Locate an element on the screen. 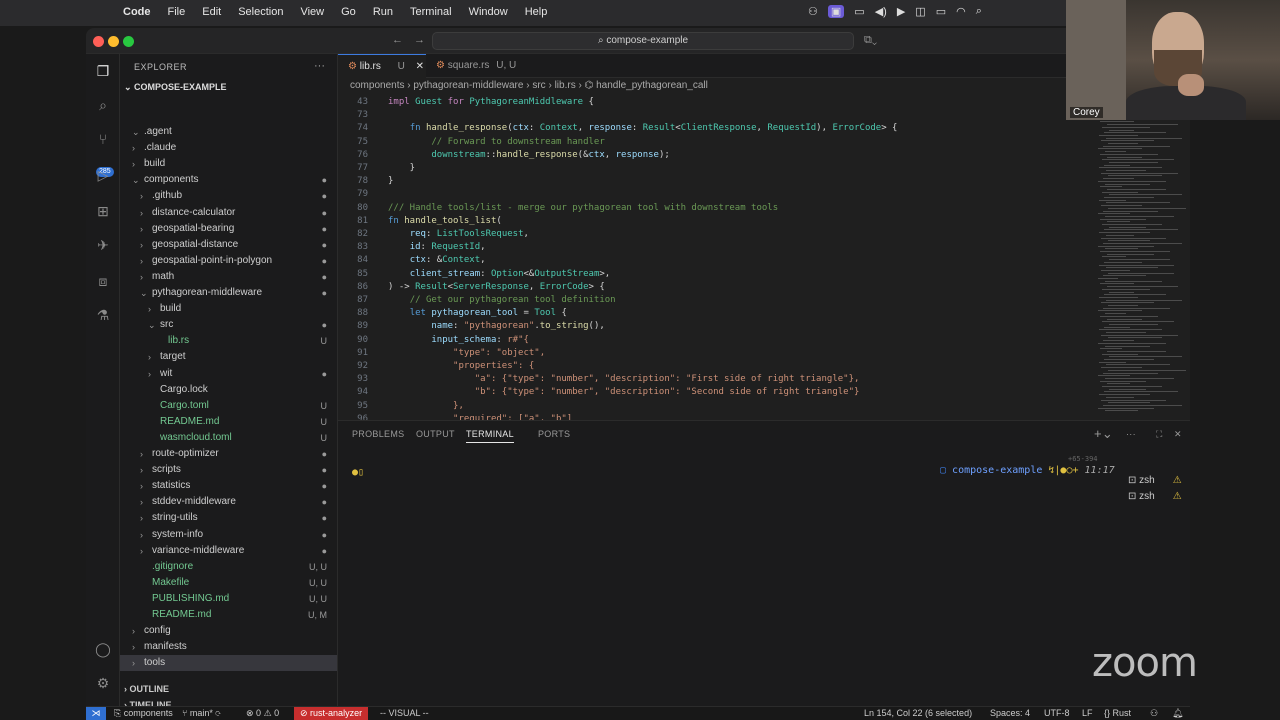  tree-item: › scripts ● is located at coordinates (228, 470).